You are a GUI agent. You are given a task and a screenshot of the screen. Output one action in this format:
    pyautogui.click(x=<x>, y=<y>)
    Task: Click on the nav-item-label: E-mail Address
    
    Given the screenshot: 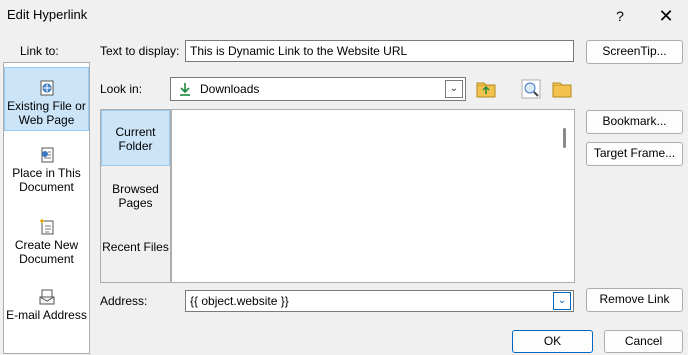 What is the action you would take?
    pyautogui.click(x=46, y=315)
    